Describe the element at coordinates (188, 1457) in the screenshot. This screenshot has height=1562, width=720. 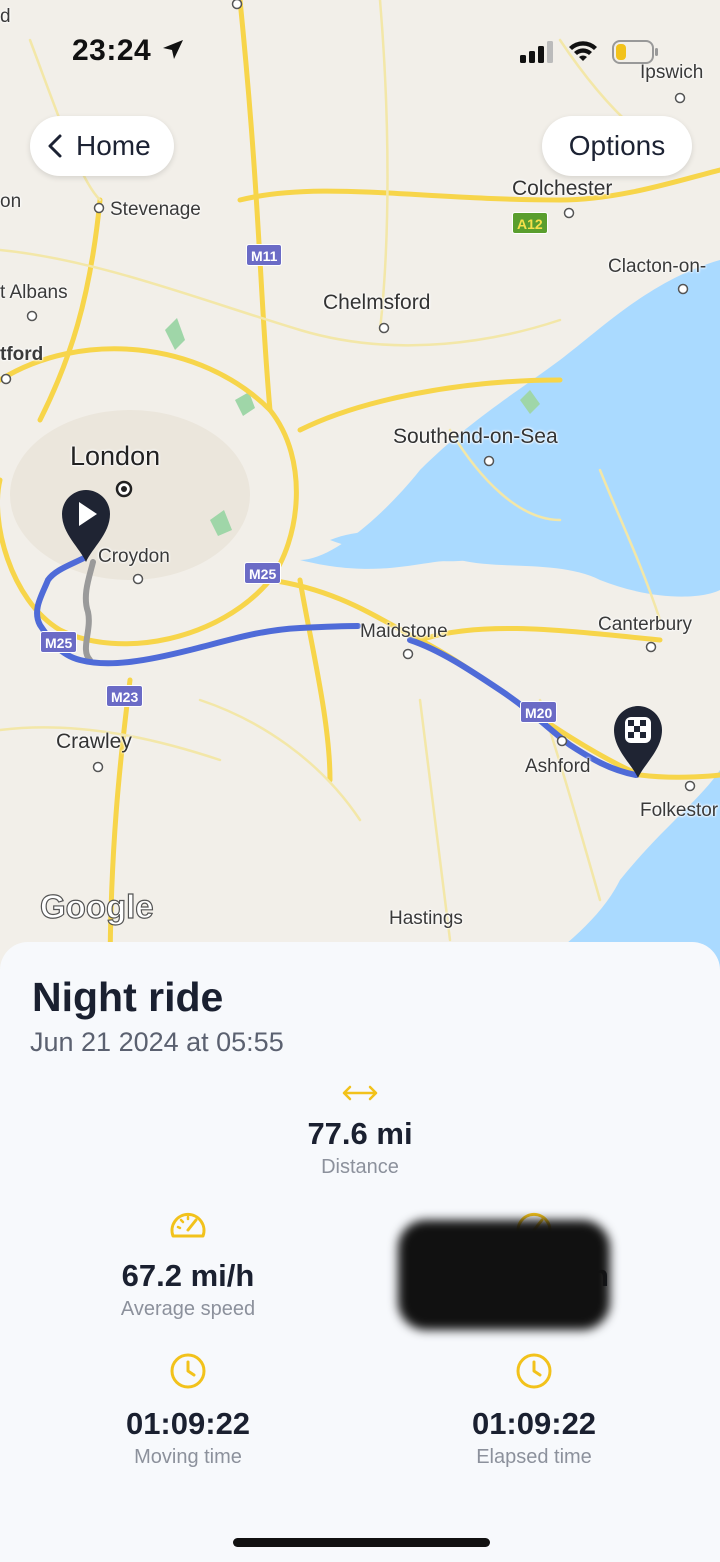
I see `moving-time-label: Moving time` at that location.